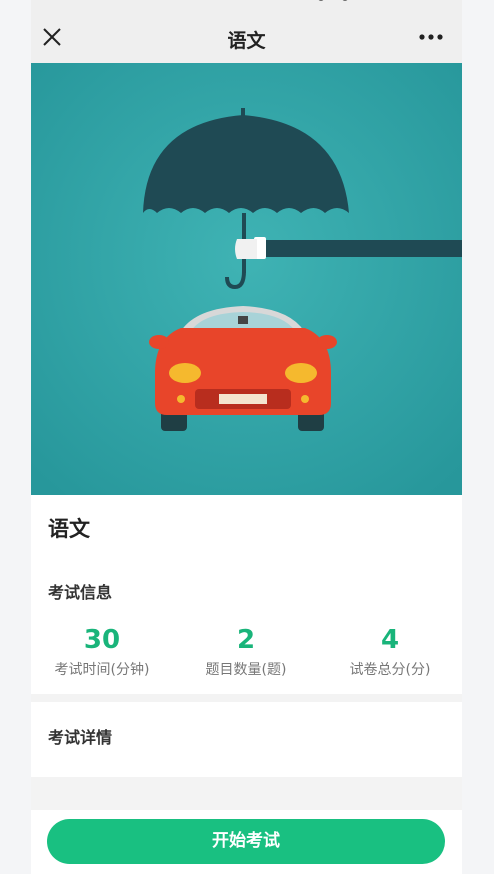 This screenshot has width=494, height=874. What do you see at coordinates (80, 737) in the screenshot?
I see `exam-detail-heading: 考试详情` at bounding box center [80, 737].